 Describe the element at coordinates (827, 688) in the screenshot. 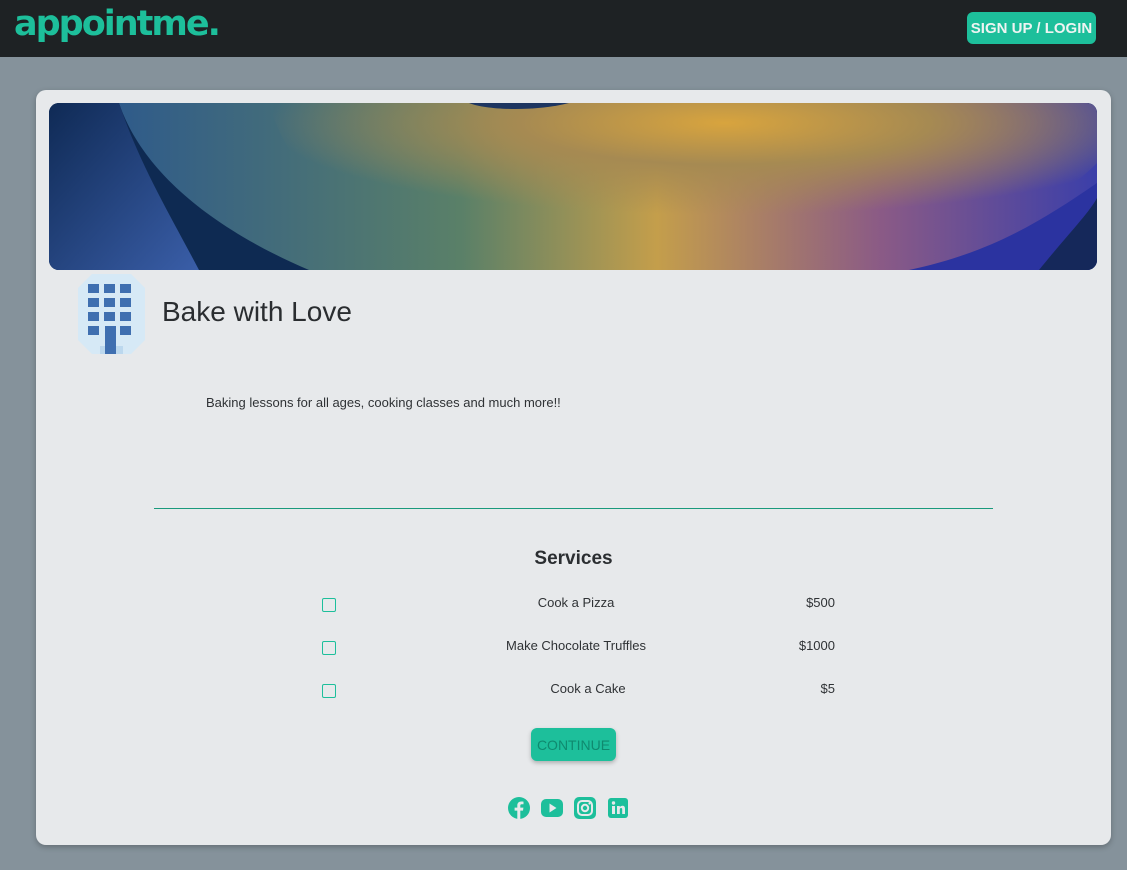

I see `service-price: $5` at that location.